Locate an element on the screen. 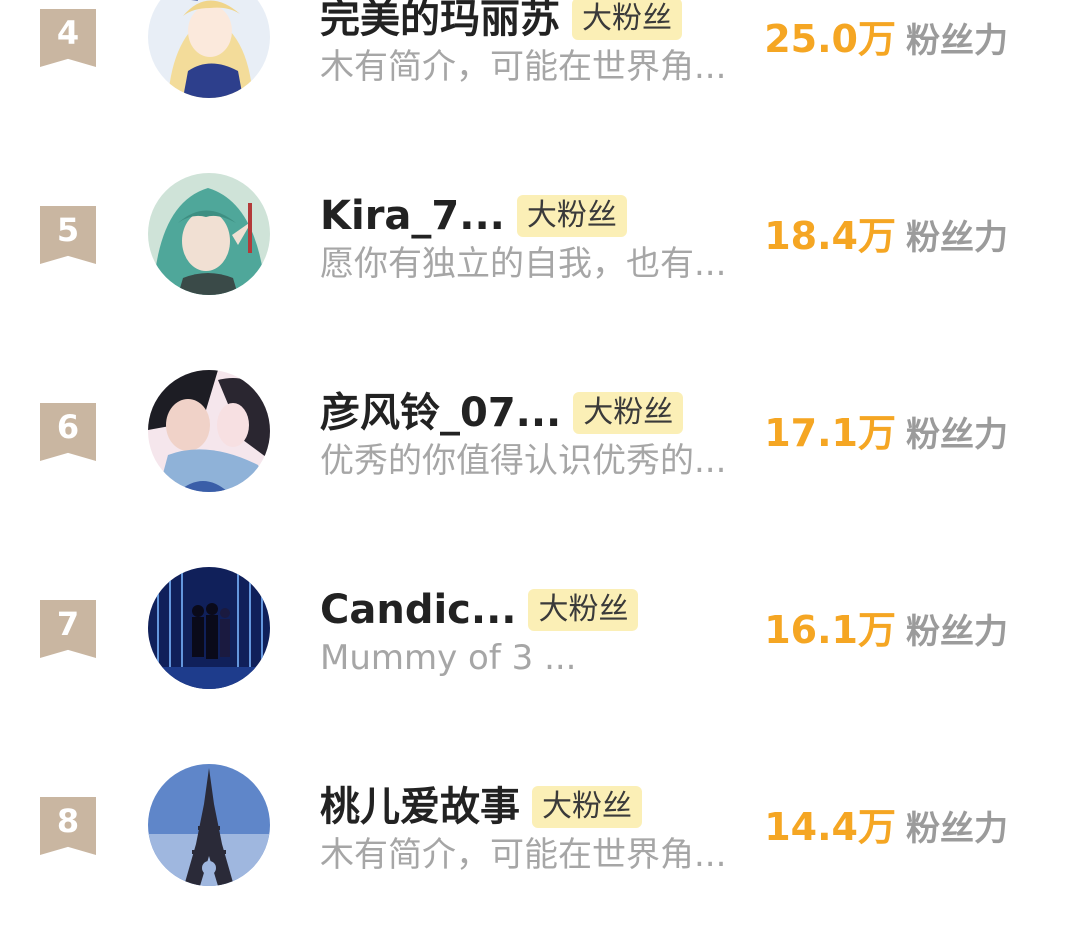  name-line: 桃儿爱故事 大粉丝 is located at coordinates (481, 807).